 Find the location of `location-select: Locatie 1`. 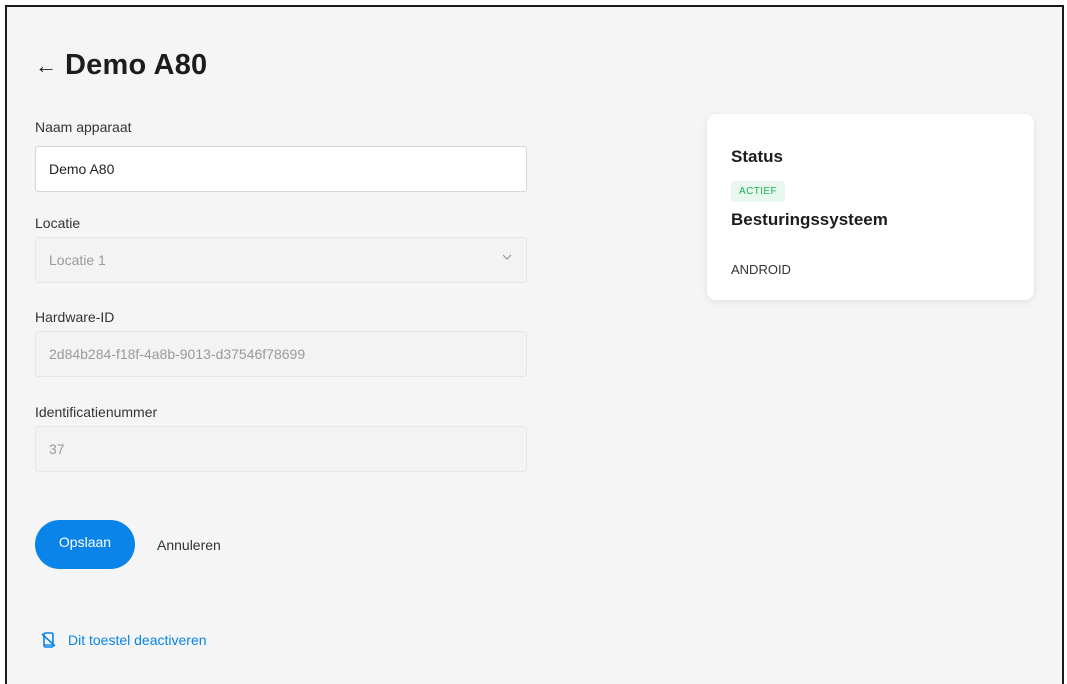

location-select: Locatie 1 is located at coordinates (281, 260).